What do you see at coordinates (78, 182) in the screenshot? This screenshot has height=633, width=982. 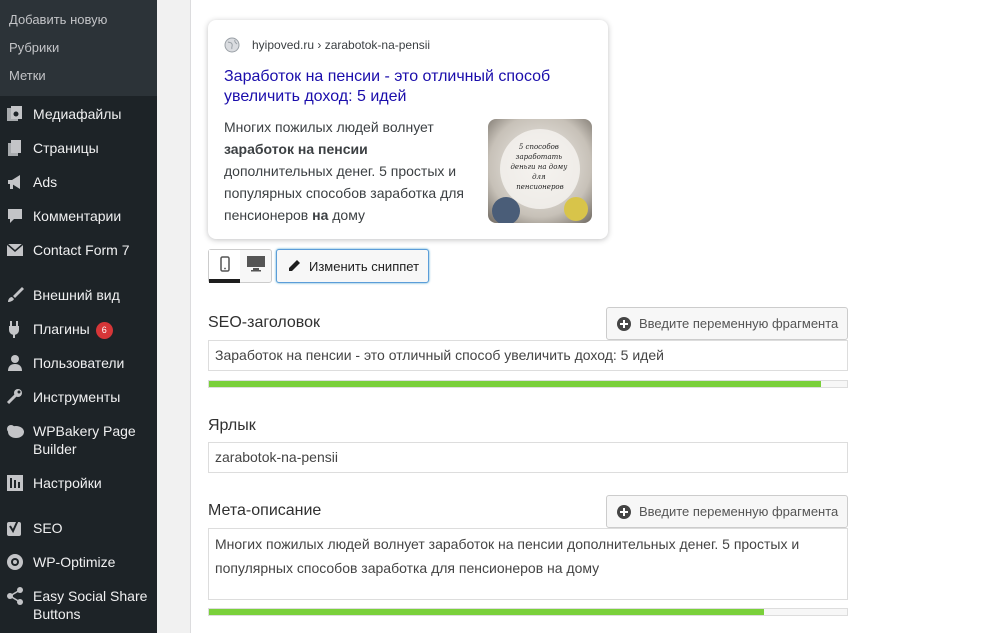 I see `sidebar-item-ads: Ads` at bounding box center [78, 182].